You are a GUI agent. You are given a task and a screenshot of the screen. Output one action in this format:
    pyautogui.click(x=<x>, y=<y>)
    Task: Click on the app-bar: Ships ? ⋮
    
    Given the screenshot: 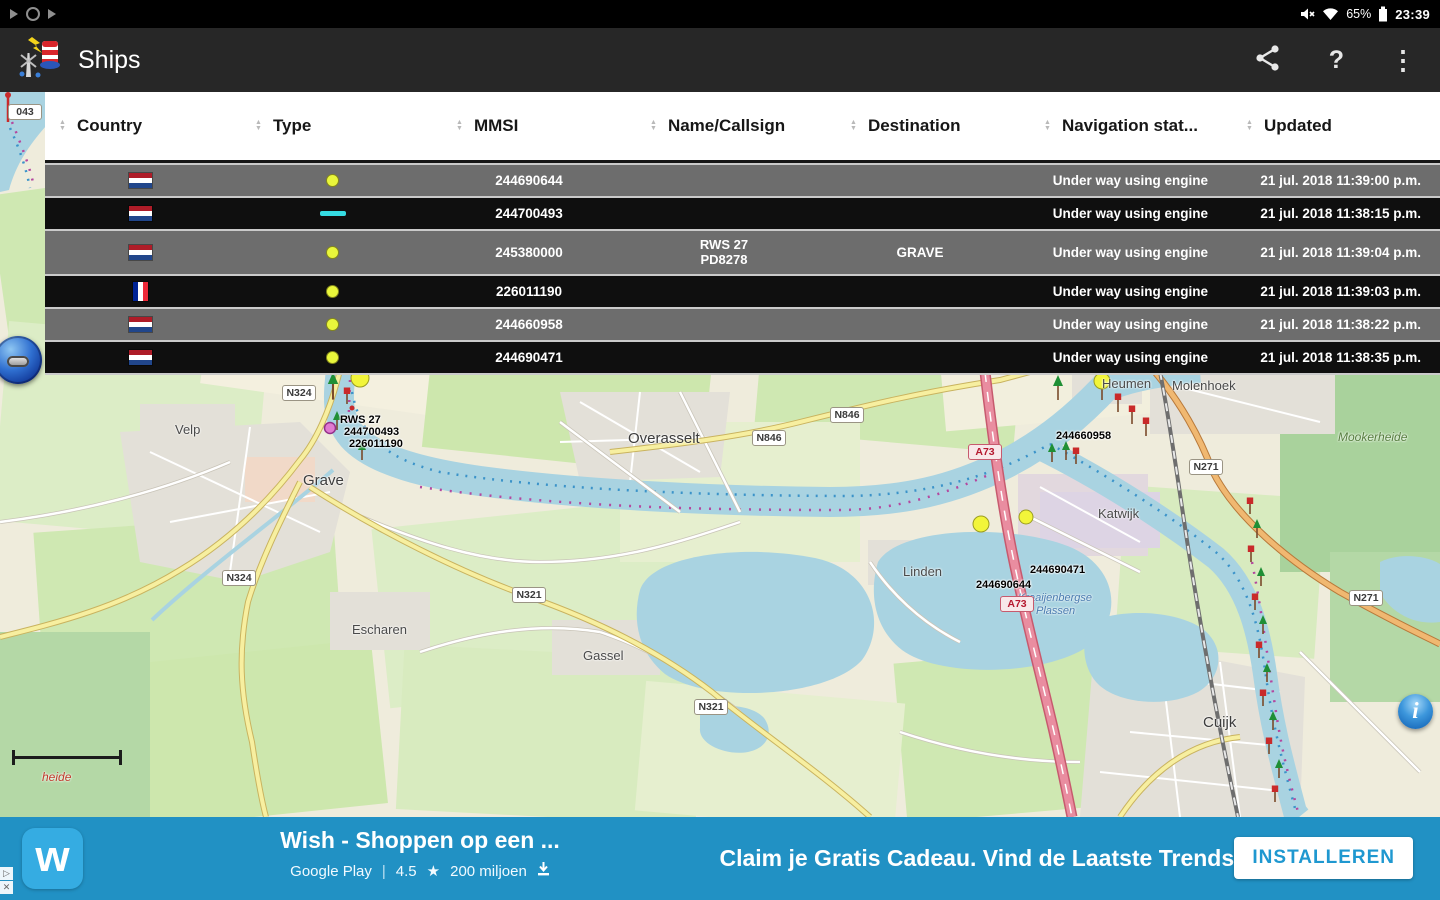 What is the action you would take?
    pyautogui.click(x=720, y=60)
    